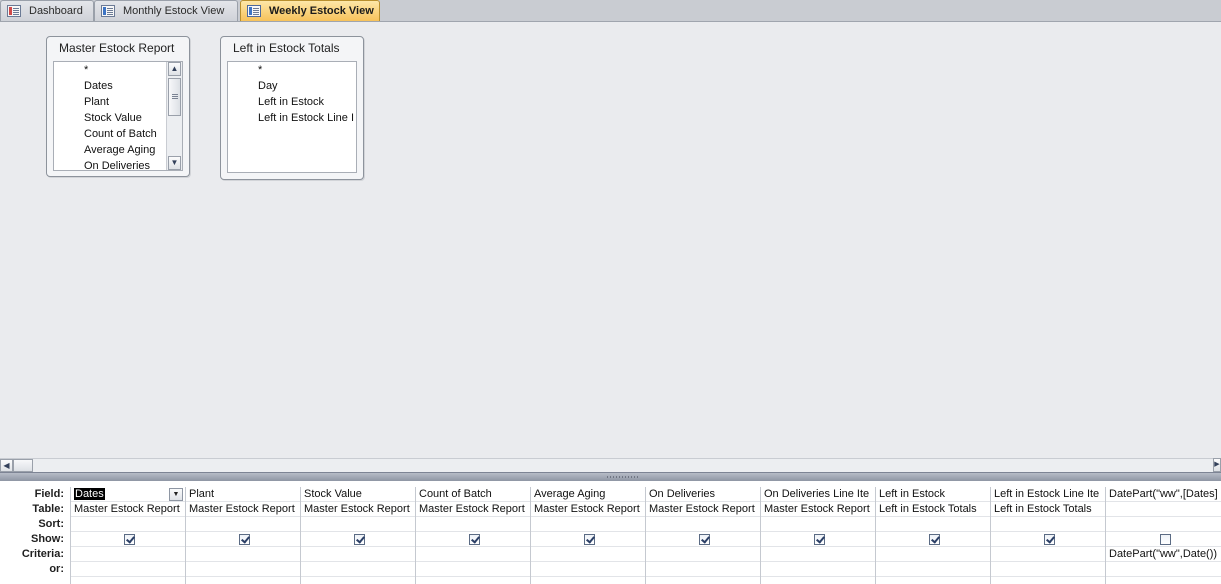 The height and width of the screenshot is (584, 1221). Describe the element at coordinates (818, 494) in the screenshot. I see `grid-field-cell: On Deliveries Line Ite` at that location.